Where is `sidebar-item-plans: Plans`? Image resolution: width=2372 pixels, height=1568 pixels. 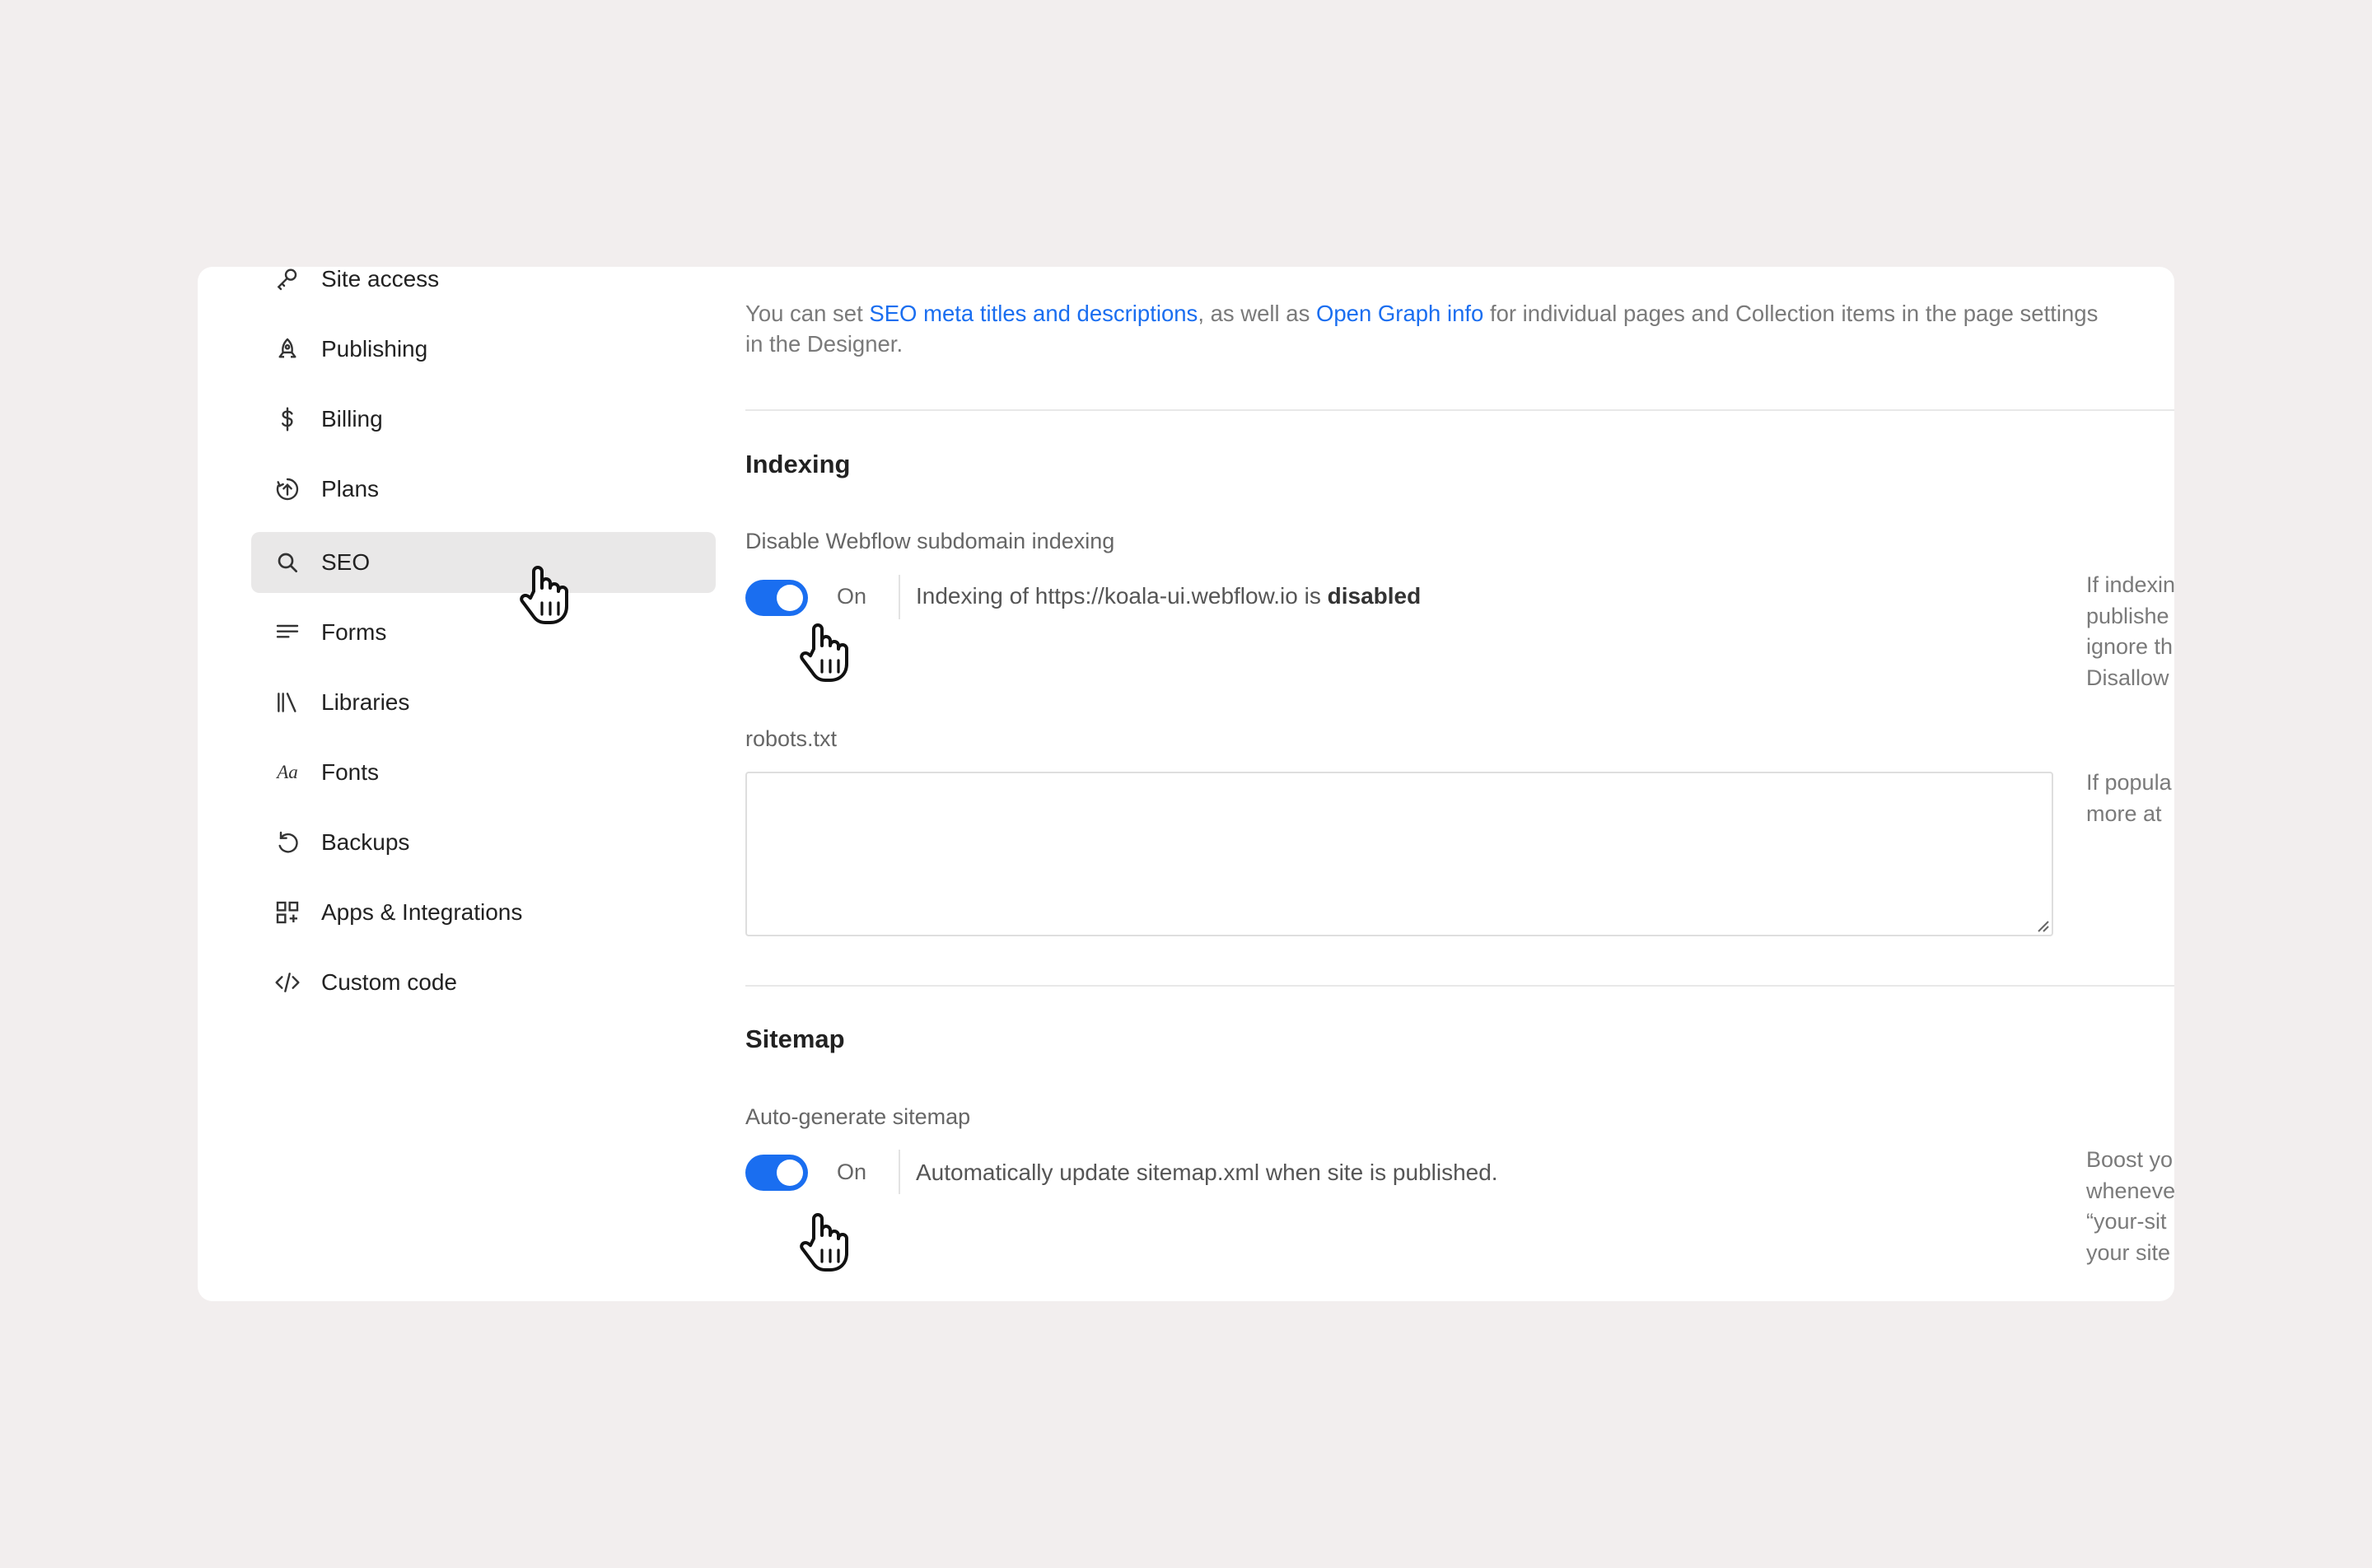 sidebar-item-plans: Plans is located at coordinates (483, 489).